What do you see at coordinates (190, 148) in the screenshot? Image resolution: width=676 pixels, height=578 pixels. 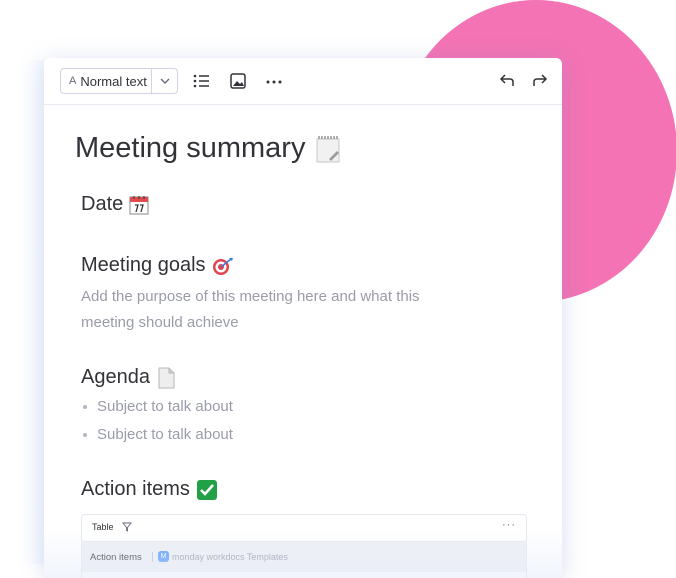 I see `page-title-text: Meeting summary` at bounding box center [190, 148].